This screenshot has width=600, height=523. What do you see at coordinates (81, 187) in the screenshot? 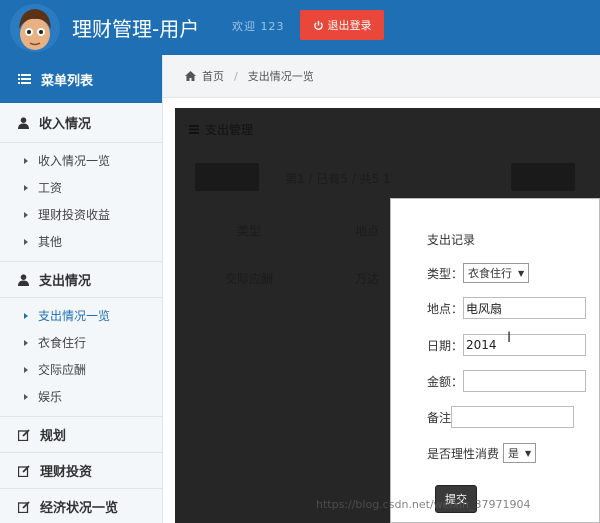
I see `sidebar-item-salary: 工资` at bounding box center [81, 187].